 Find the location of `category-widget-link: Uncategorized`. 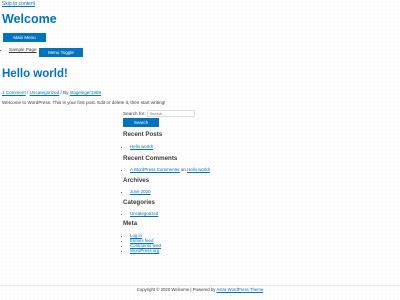

category-widget-link: Uncategorized is located at coordinates (144, 213).